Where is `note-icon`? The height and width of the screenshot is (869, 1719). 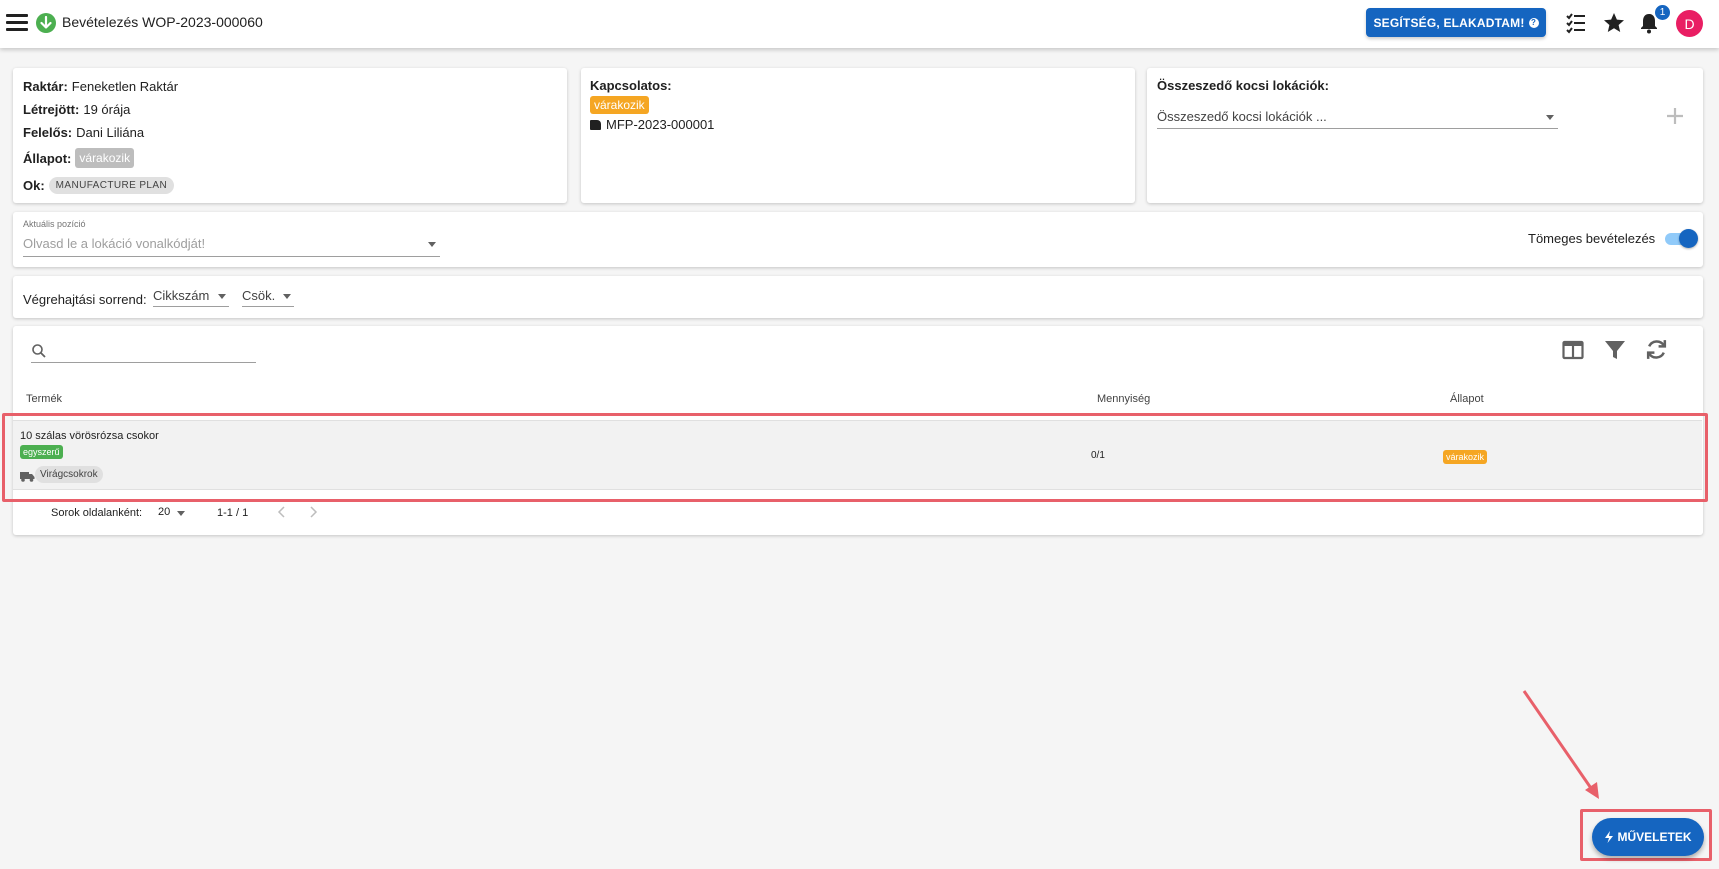
note-icon is located at coordinates (595, 124).